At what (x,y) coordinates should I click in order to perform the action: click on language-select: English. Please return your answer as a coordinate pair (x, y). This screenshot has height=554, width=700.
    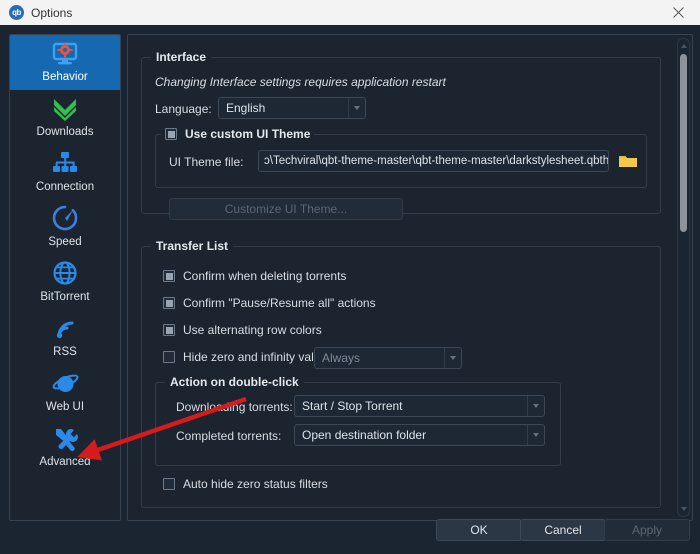
    Looking at the image, I should click on (292, 108).